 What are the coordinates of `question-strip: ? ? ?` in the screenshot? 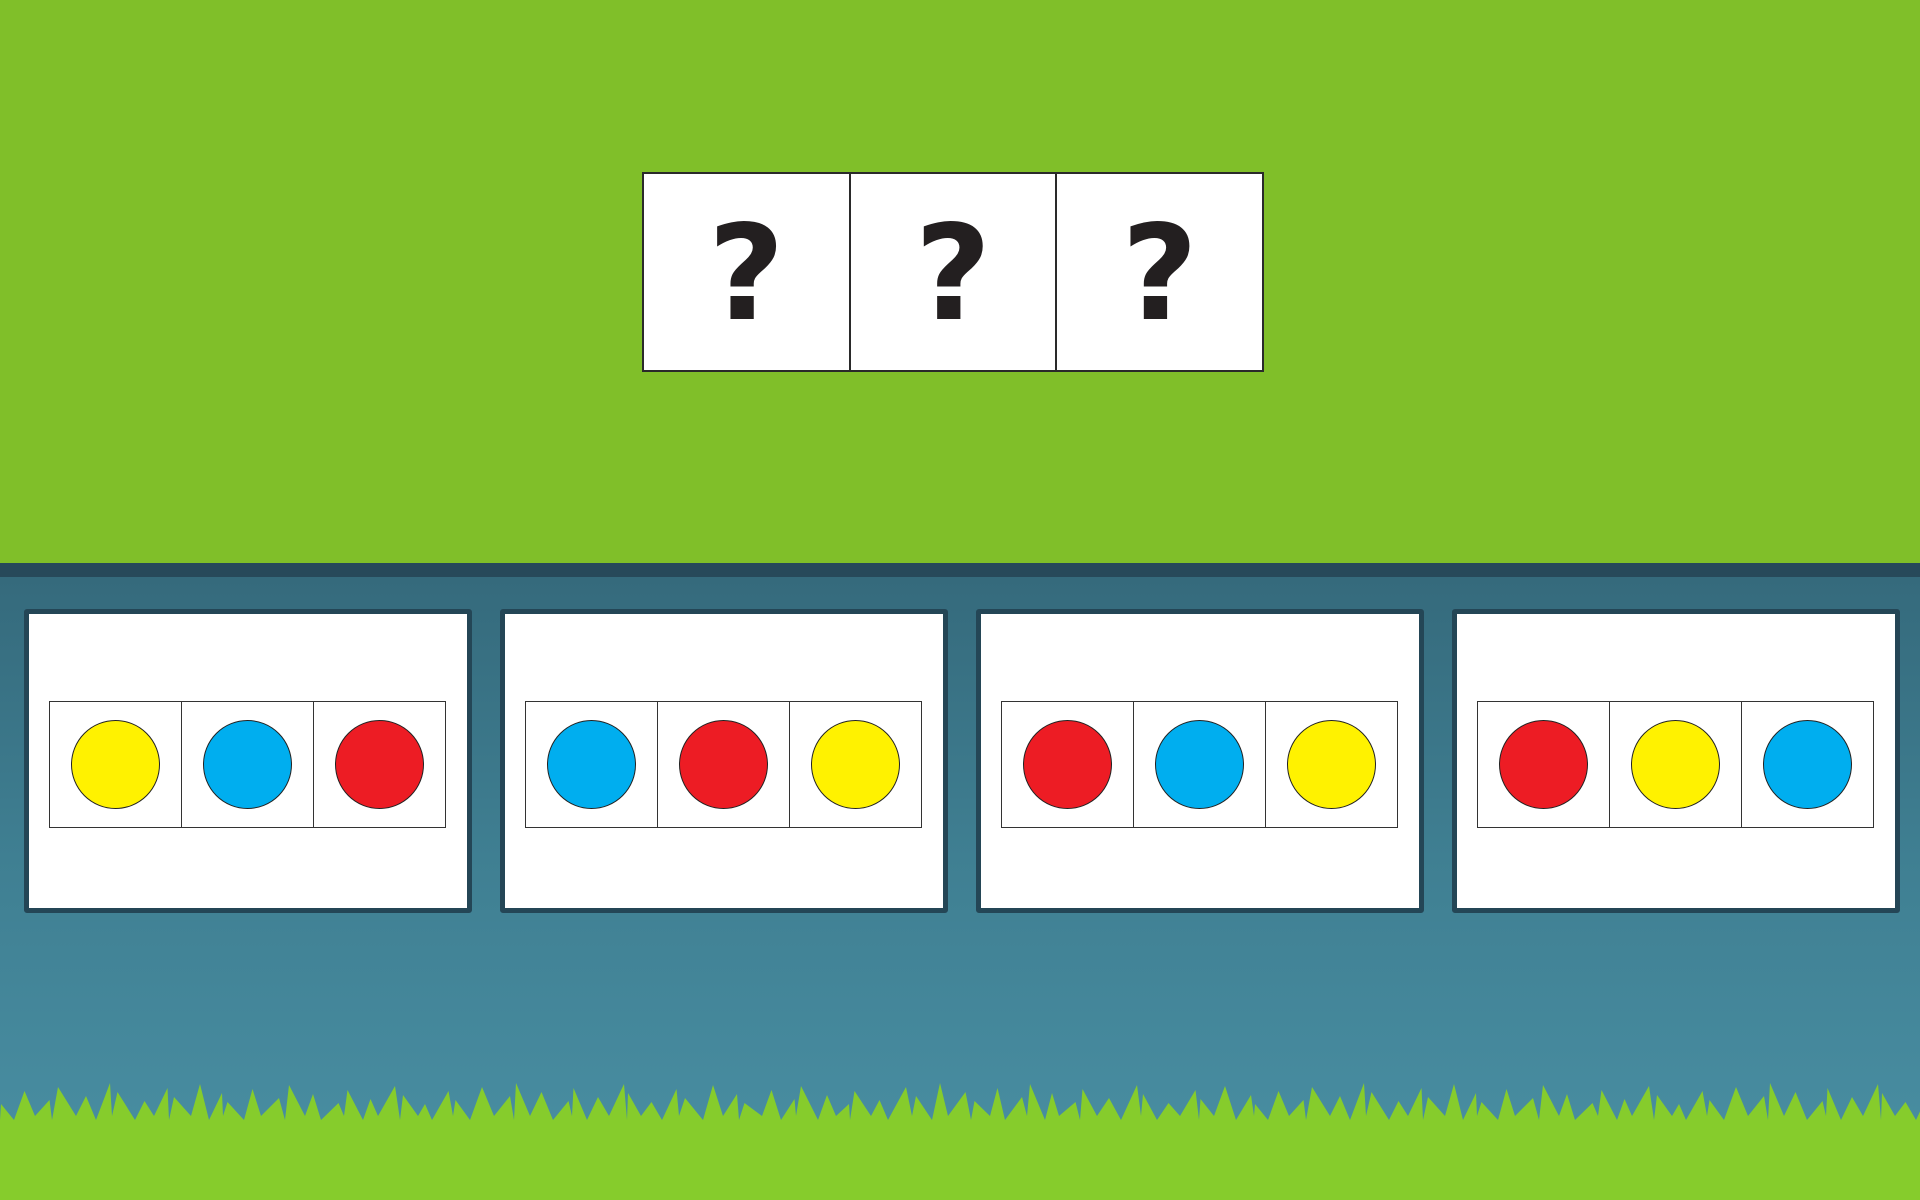 It's located at (953, 272).